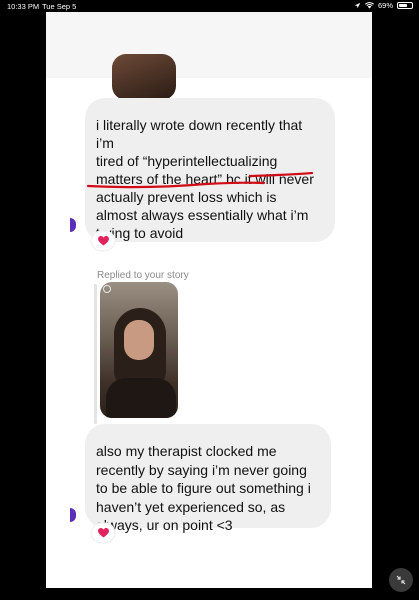 Image resolution: width=419 pixels, height=600 pixels. I want to click on red-underline-annotation, so click(200, 180).